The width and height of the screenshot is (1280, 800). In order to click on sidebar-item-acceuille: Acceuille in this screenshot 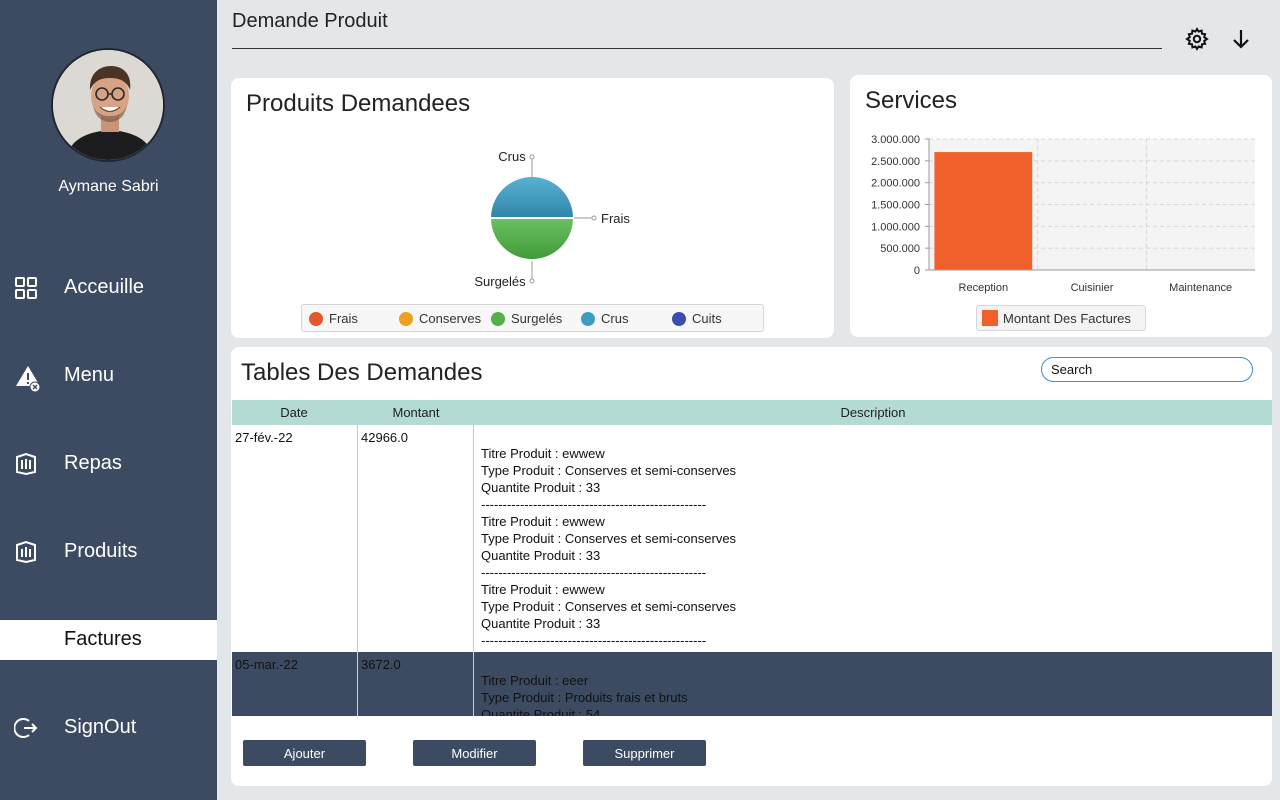, I will do `click(108, 288)`.